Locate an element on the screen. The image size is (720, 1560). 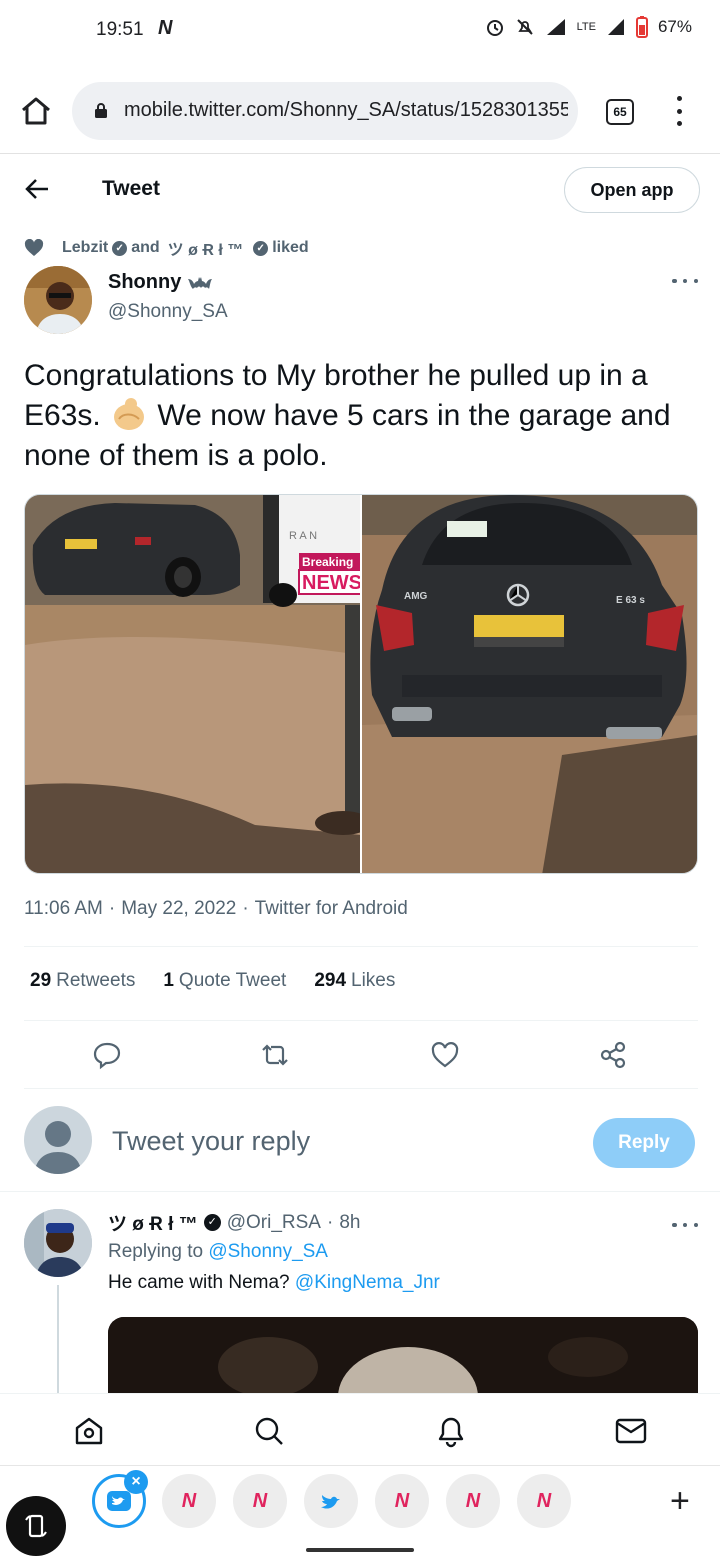
share-icon is located at coordinates (613, 1055).